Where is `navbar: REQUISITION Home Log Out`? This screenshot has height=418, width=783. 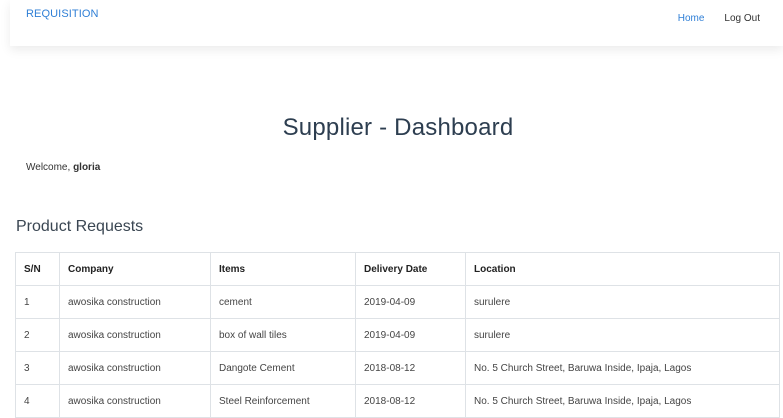
navbar: REQUISITION Home Log Out is located at coordinates (396, 23).